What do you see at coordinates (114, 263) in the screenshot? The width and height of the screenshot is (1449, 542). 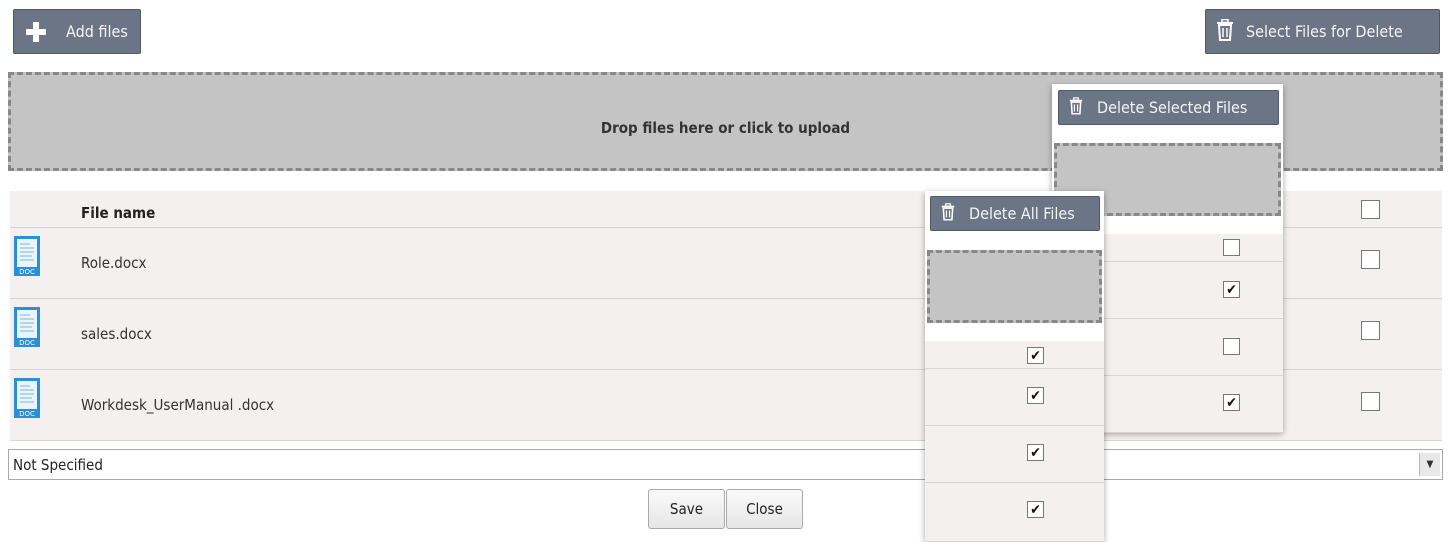 I see `file-name: Role.docx` at bounding box center [114, 263].